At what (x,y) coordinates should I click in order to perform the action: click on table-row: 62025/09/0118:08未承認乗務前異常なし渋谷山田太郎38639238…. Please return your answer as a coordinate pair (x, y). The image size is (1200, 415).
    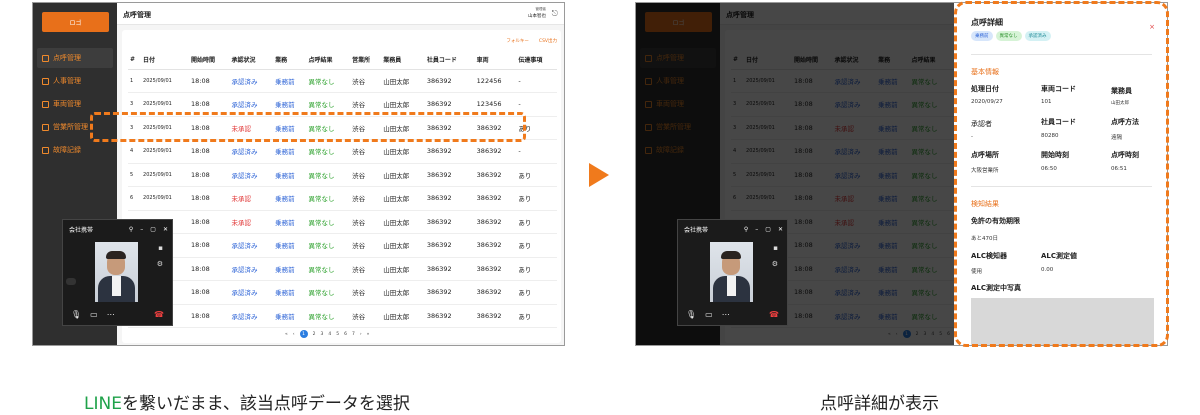
    Looking at the image, I should click on (342, 198).